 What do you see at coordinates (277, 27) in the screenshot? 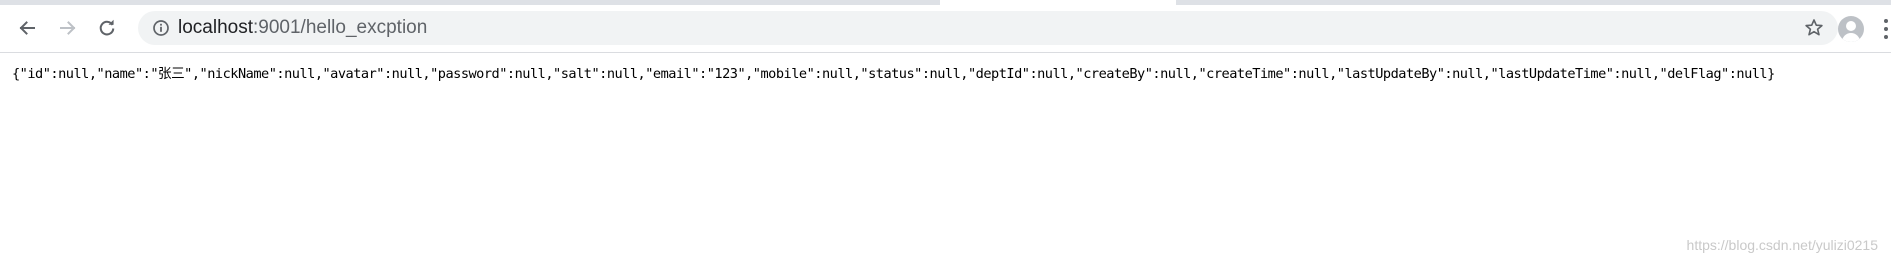
I see `url-port: :9001` at bounding box center [277, 27].